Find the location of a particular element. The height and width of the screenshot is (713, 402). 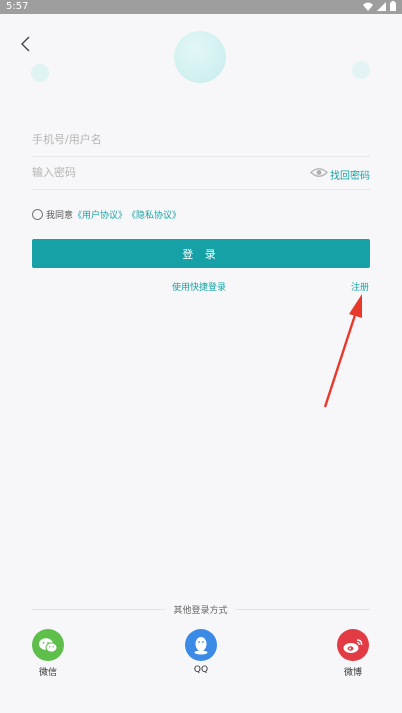

battery-icon is located at coordinates (393, 6).